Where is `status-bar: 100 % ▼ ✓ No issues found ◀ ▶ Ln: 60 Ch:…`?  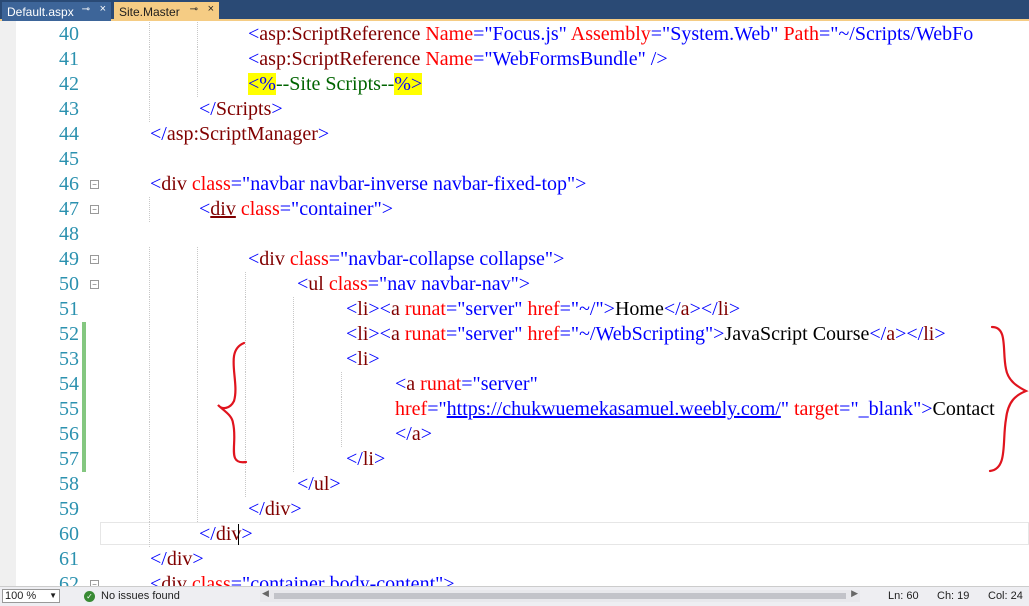
status-bar: 100 % ▼ ✓ No issues found ◀ ▶ Ln: 60 Ch:… is located at coordinates (514, 596).